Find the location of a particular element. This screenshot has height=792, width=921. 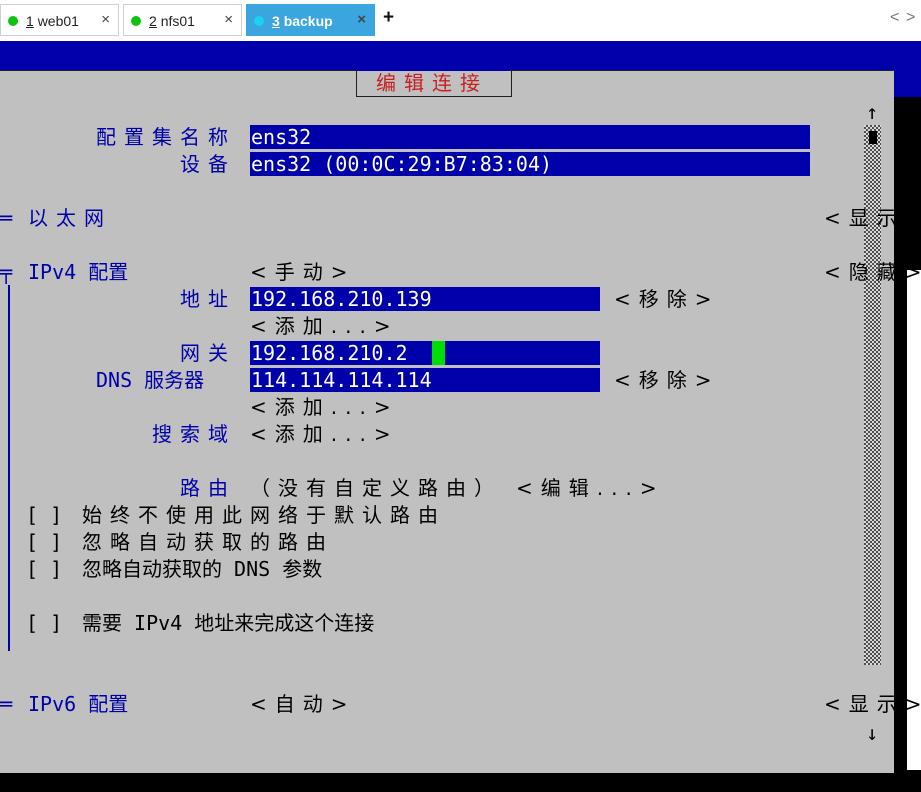

address-label: 地址 is located at coordinates (208, 299).